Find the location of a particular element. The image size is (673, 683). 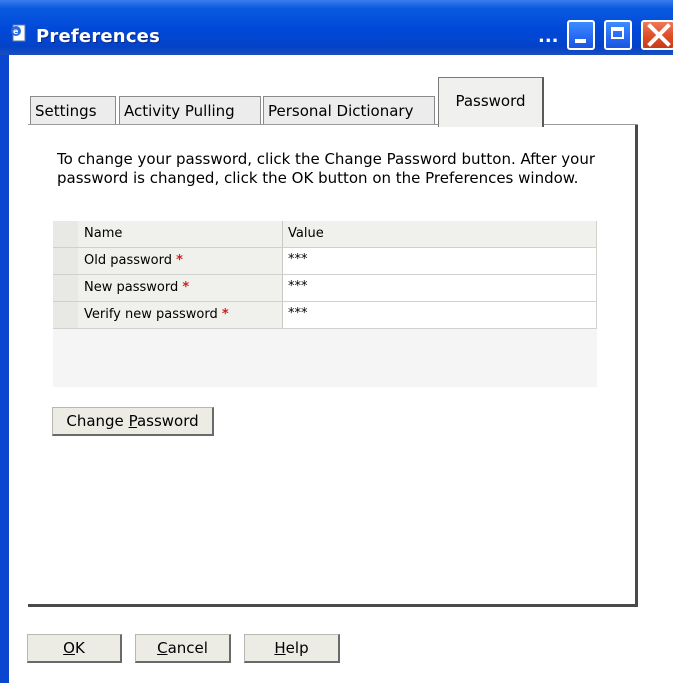

button-accel: C is located at coordinates (162, 648).